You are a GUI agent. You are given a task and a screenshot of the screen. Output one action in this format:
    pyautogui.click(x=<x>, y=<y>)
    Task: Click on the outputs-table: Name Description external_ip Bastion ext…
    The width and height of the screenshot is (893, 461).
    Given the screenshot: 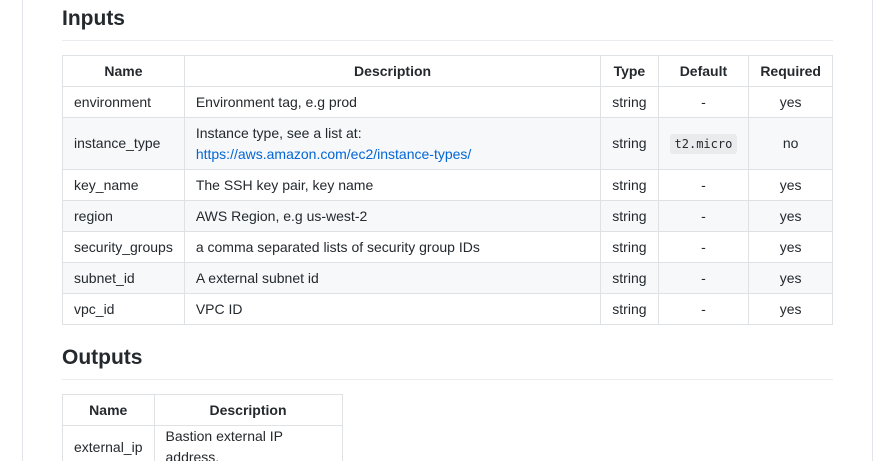 What is the action you would take?
    pyautogui.click(x=202, y=427)
    